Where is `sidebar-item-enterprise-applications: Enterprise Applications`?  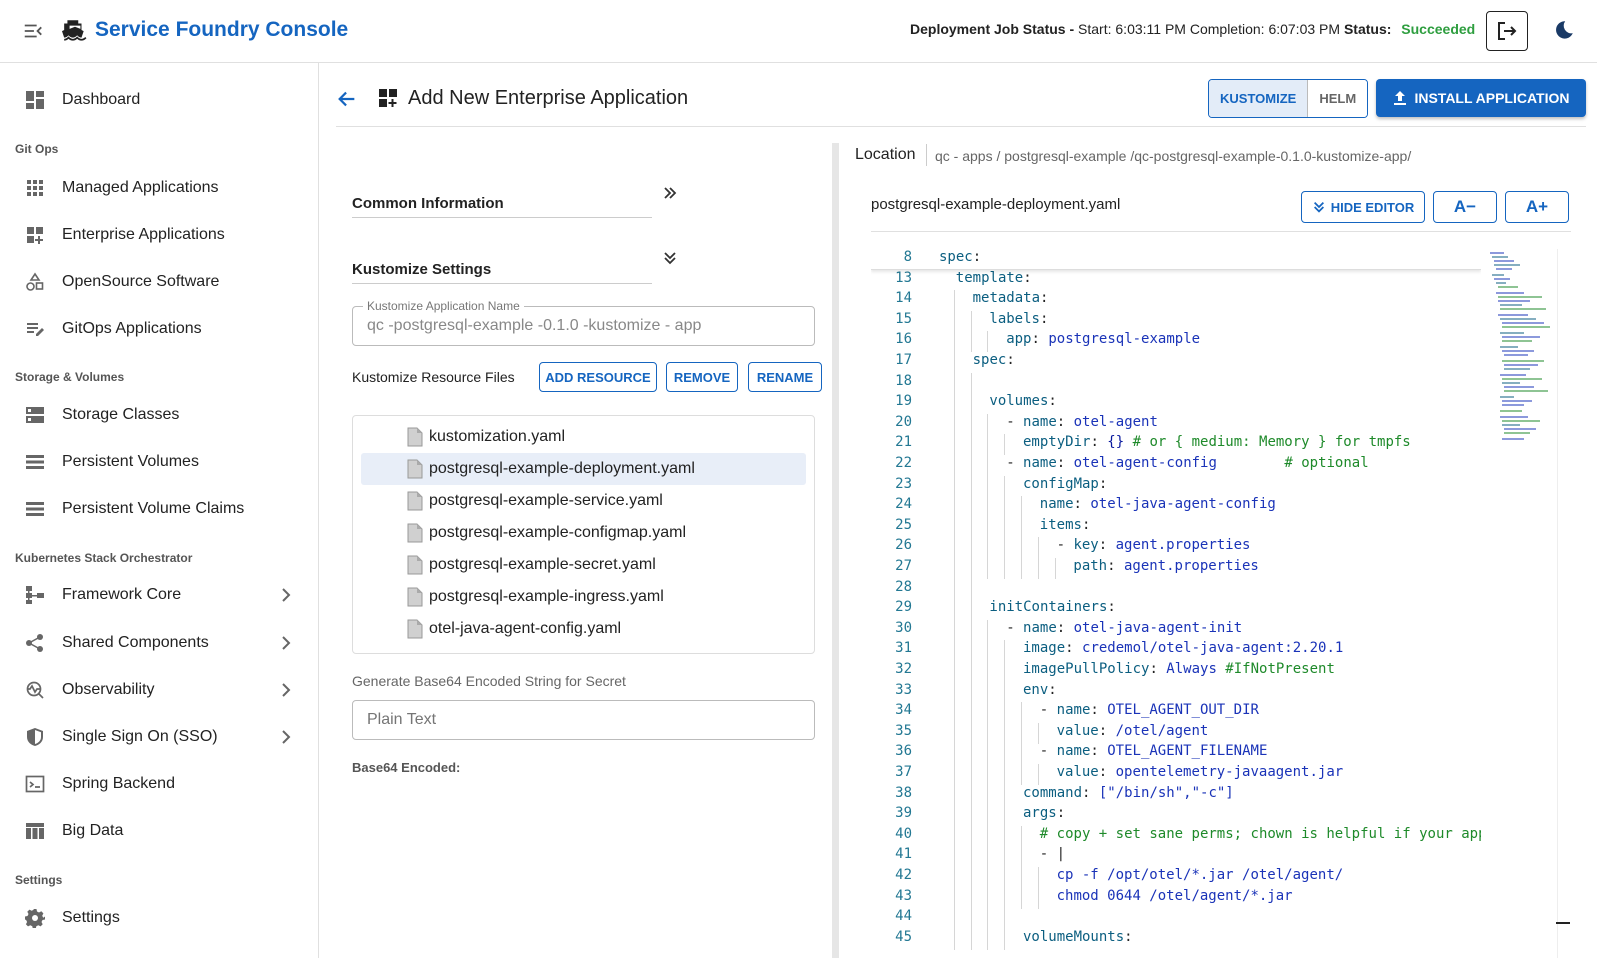 sidebar-item-enterprise-applications: Enterprise Applications is located at coordinates (159, 235).